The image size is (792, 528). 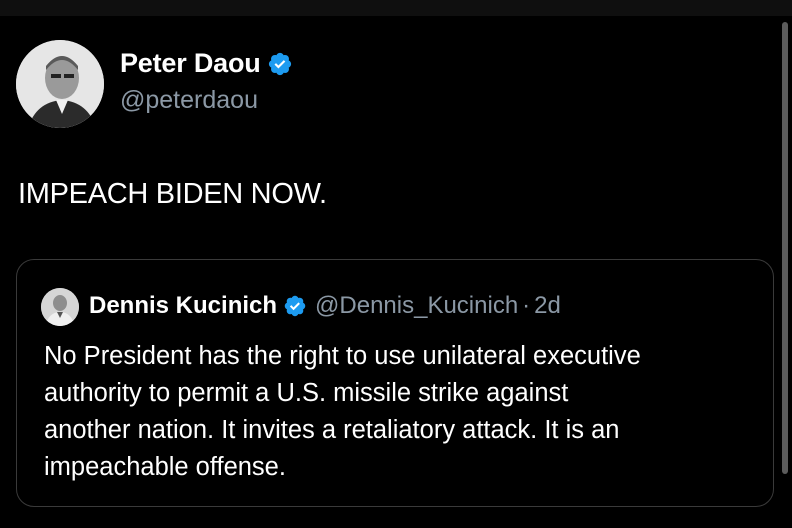 What do you see at coordinates (190, 63) in the screenshot?
I see `author-name: Peter Daou` at bounding box center [190, 63].